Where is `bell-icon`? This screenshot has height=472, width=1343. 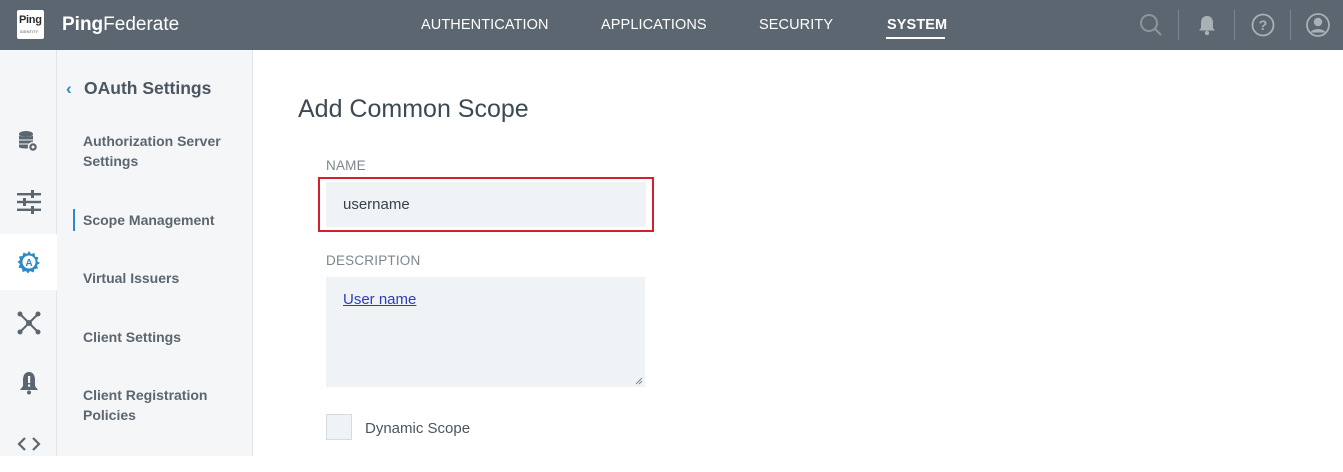
bell-icon is located at coordinates (1207, 25).